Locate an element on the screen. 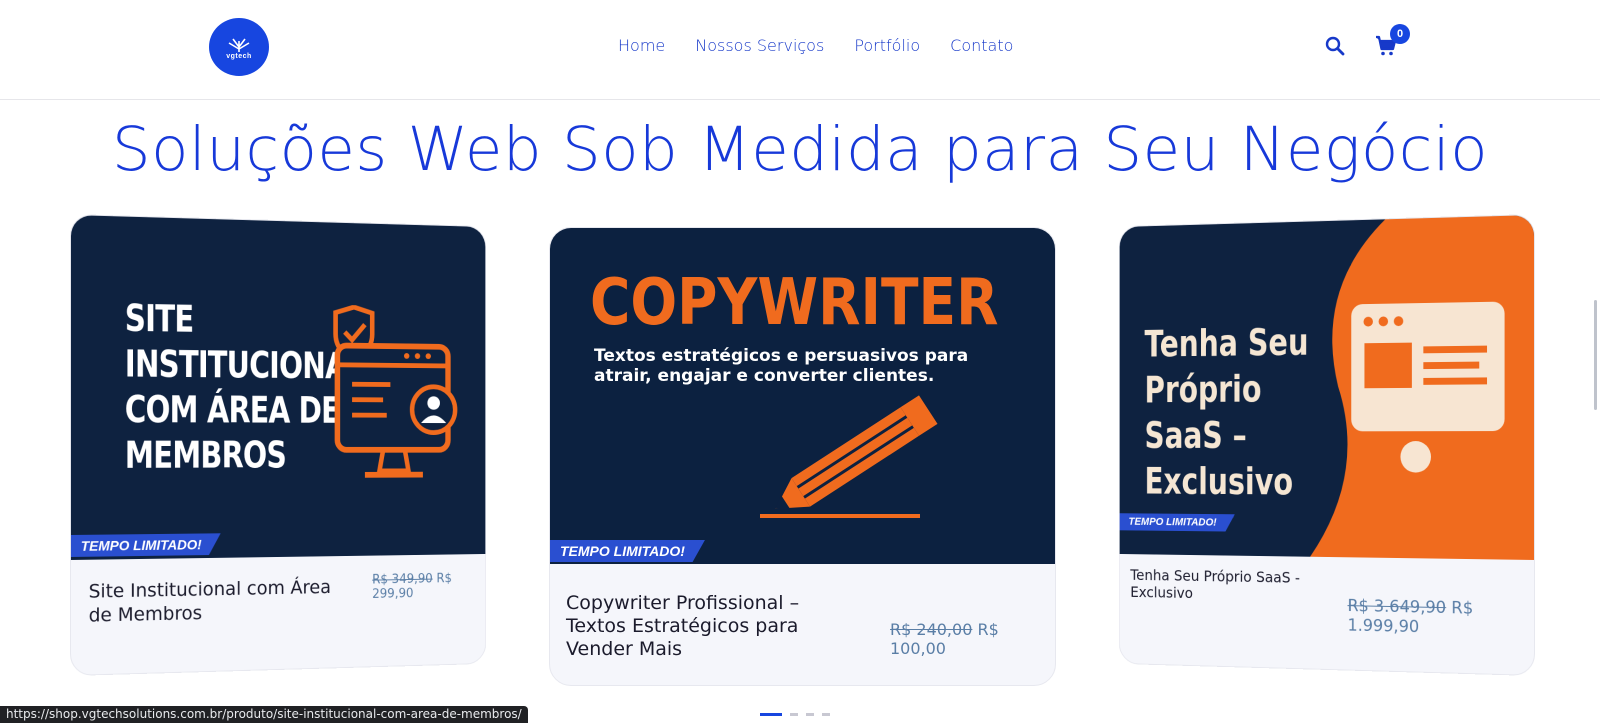 The height and width of the screenshot is (723, 1600). product-image: Tenha Seu Próprio SaaS – Exclusivo is located at coordinates (1327, 387).